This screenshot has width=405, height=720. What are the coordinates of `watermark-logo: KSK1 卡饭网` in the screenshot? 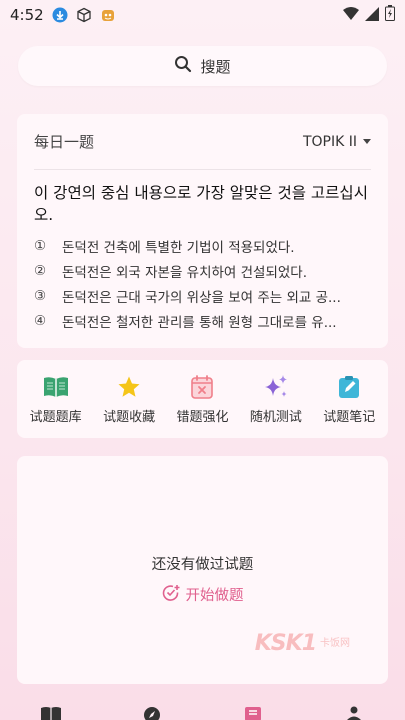 It's located at (302, 643).